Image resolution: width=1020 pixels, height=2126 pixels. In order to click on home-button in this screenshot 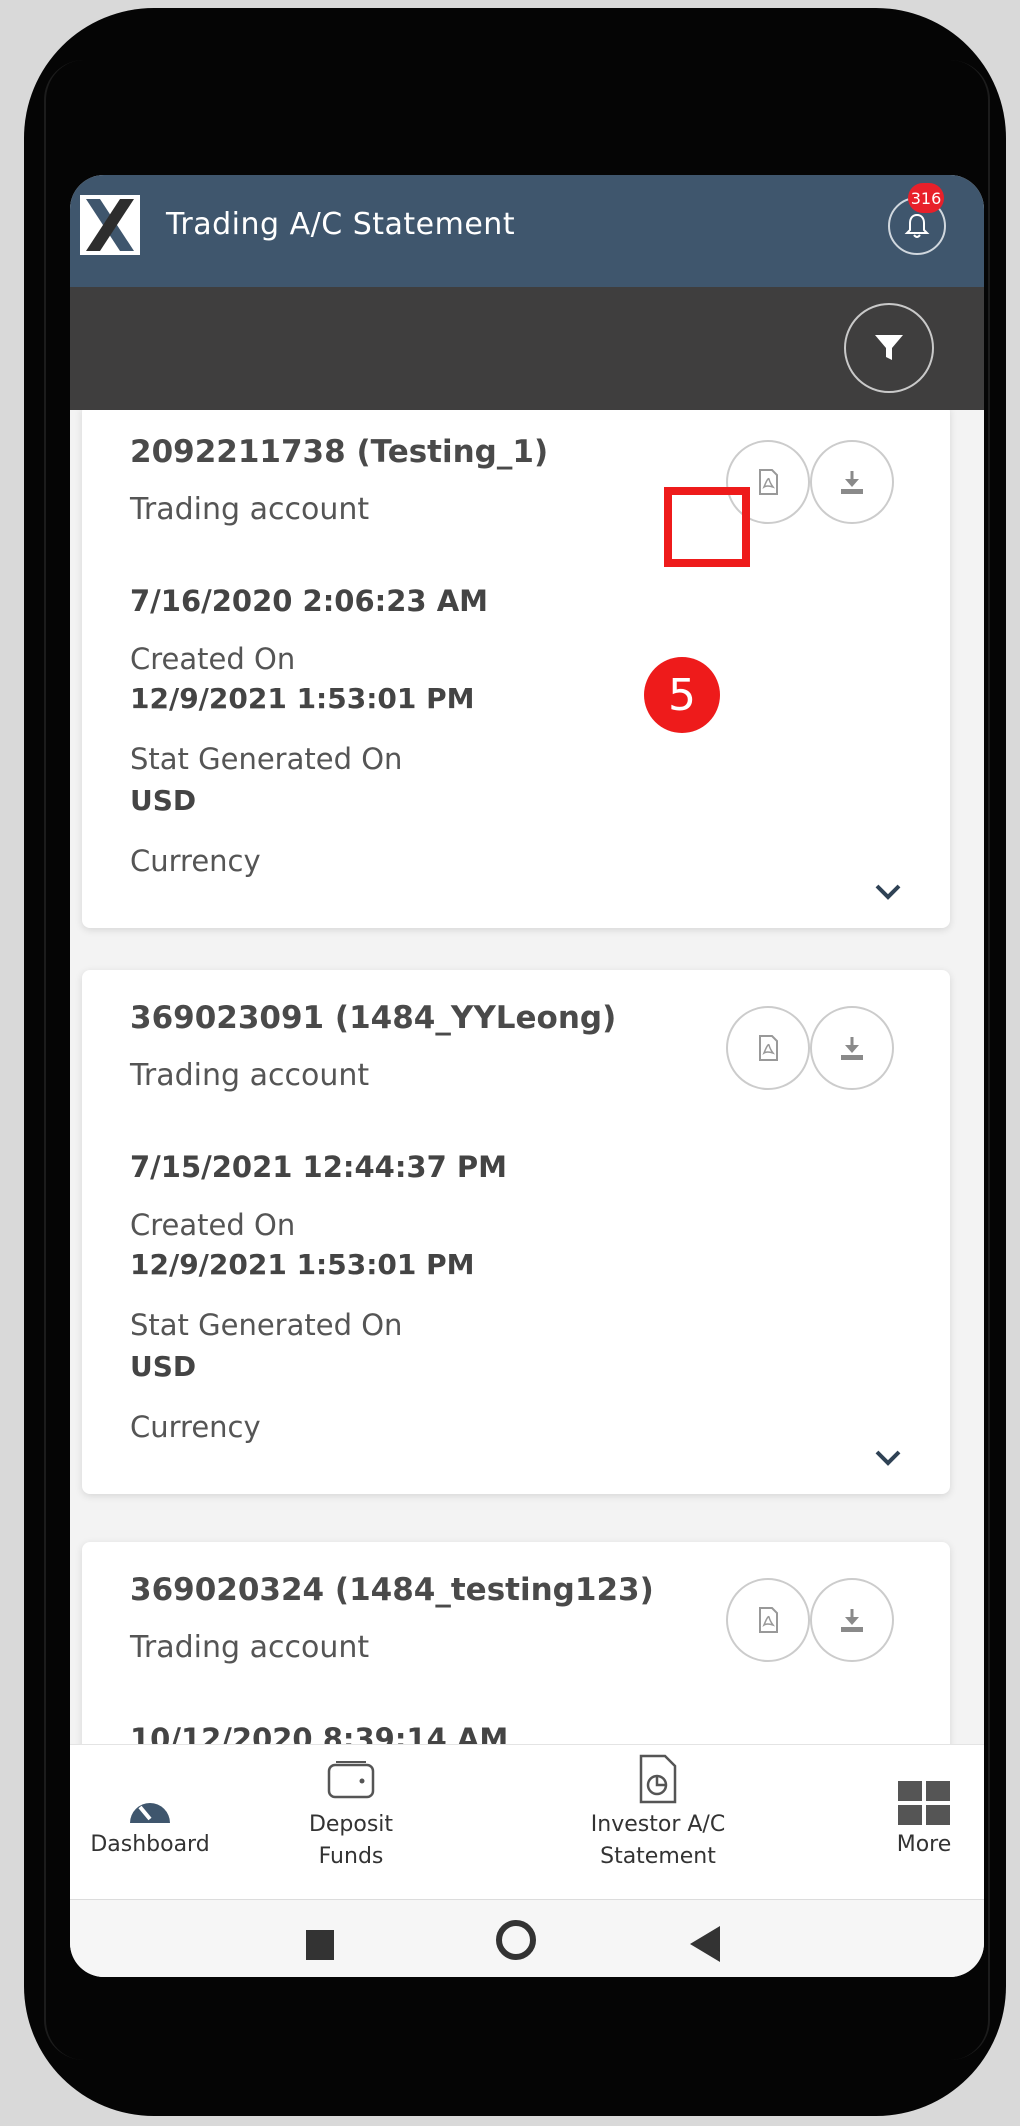, I will do `click(516, 1940)`.